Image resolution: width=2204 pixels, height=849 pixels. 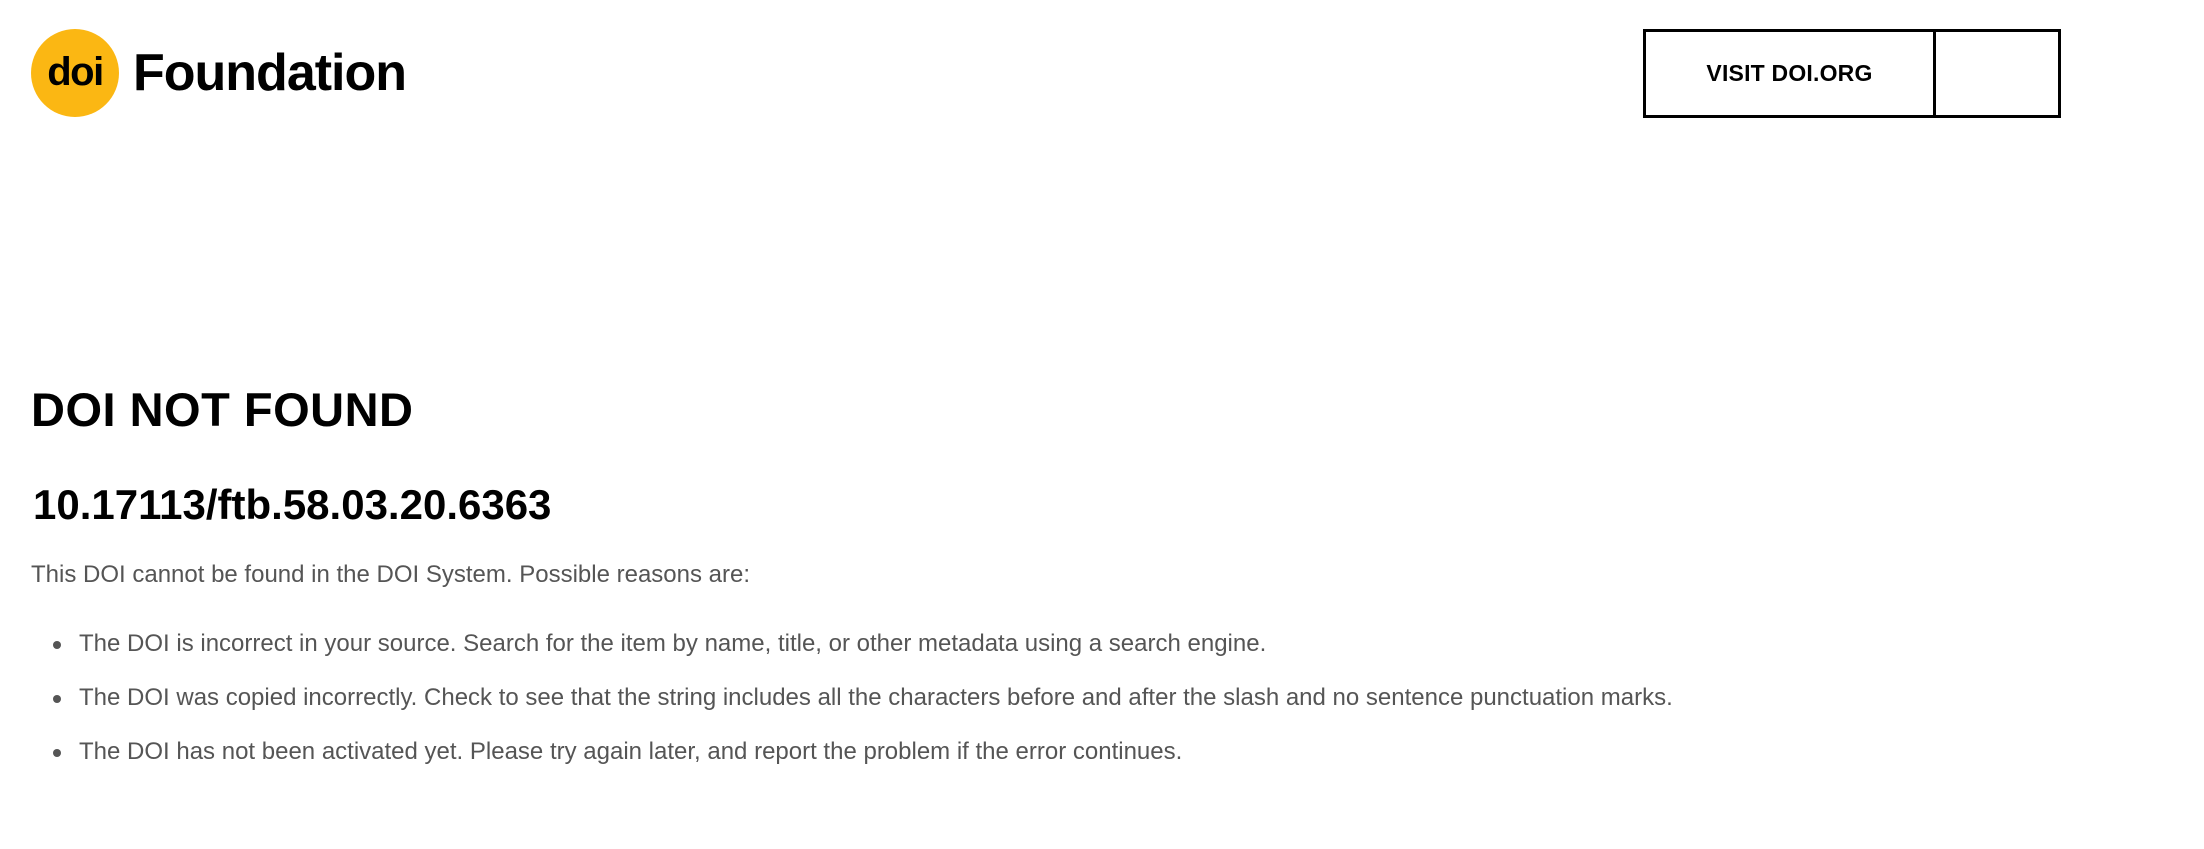 I want to click on visit-doi-org-button: VISIT DOI.ORG, so click(x=1791, y=73).